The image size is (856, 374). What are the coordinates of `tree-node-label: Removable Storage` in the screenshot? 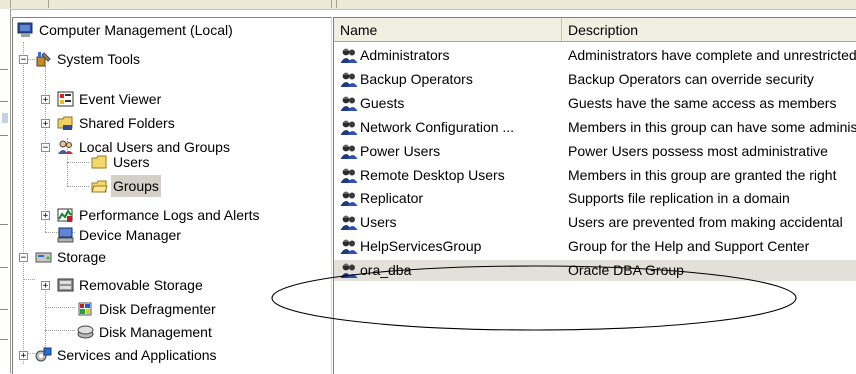 It's located at (141, 285).